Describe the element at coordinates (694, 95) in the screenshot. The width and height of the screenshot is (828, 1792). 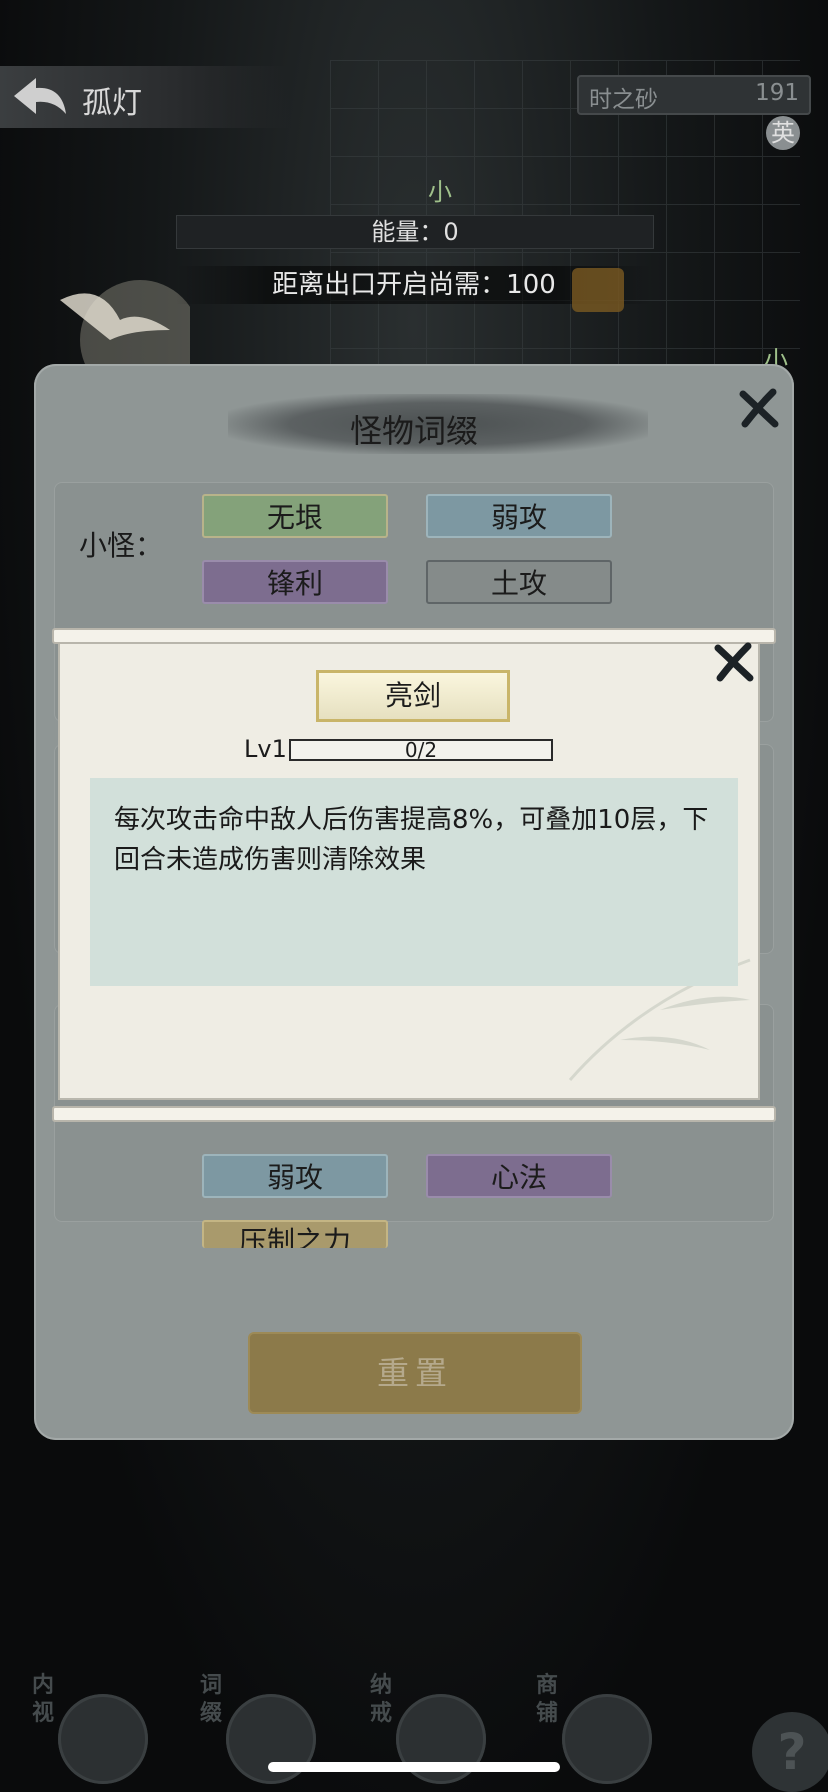
I see `currency-display: 时之砂 191` at that location.